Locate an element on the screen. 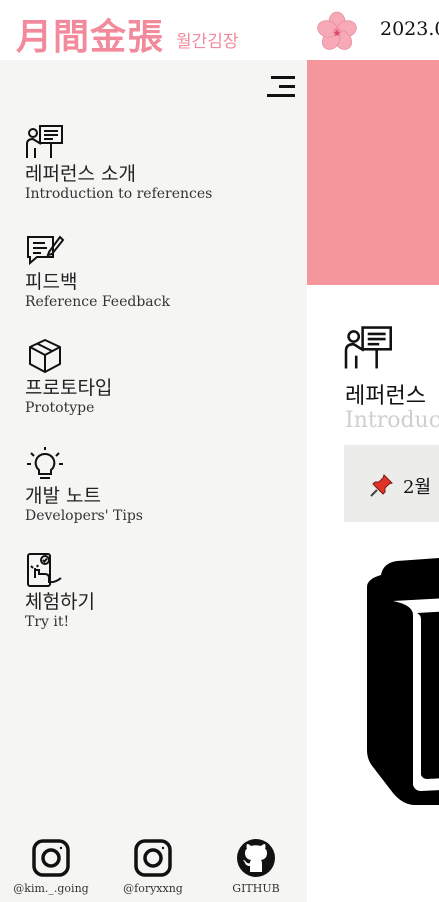 The image size is (439, 902). sidebar-item-subtitle: Prototype is located at coordinates (60, 408).